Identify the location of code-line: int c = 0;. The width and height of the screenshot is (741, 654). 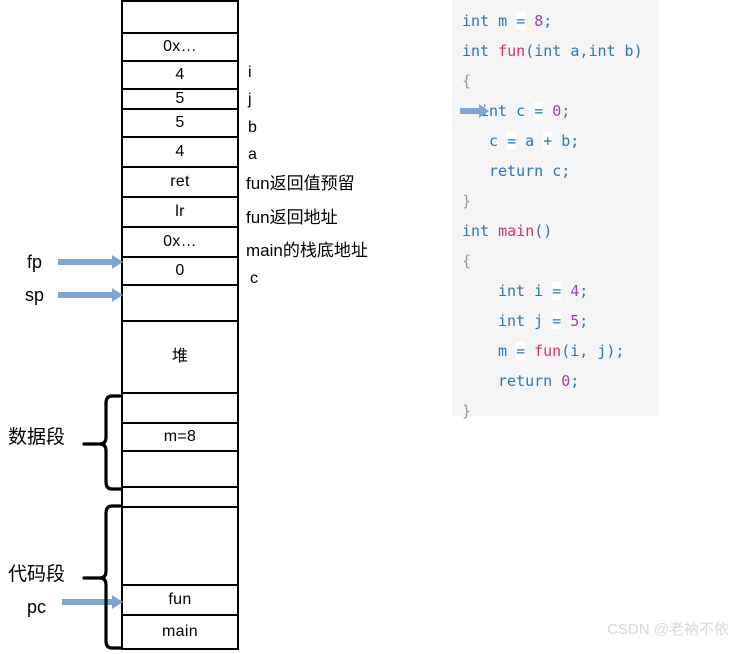
(555, 111).